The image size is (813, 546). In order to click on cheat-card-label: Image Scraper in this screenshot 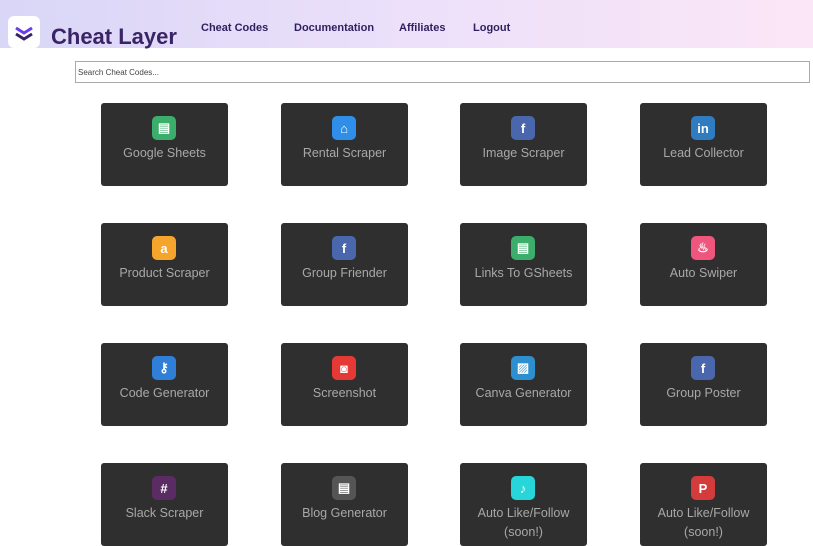, I will do `click(523, 153)`.